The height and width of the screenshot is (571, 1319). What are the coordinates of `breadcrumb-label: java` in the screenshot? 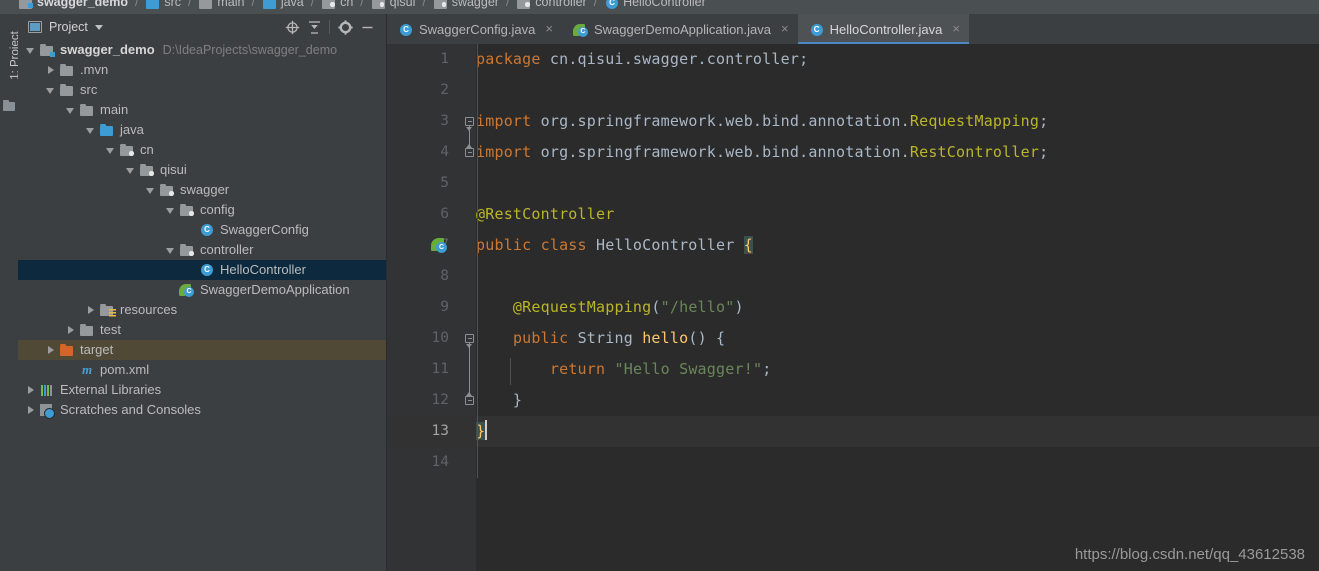 It's located at (292, 4).